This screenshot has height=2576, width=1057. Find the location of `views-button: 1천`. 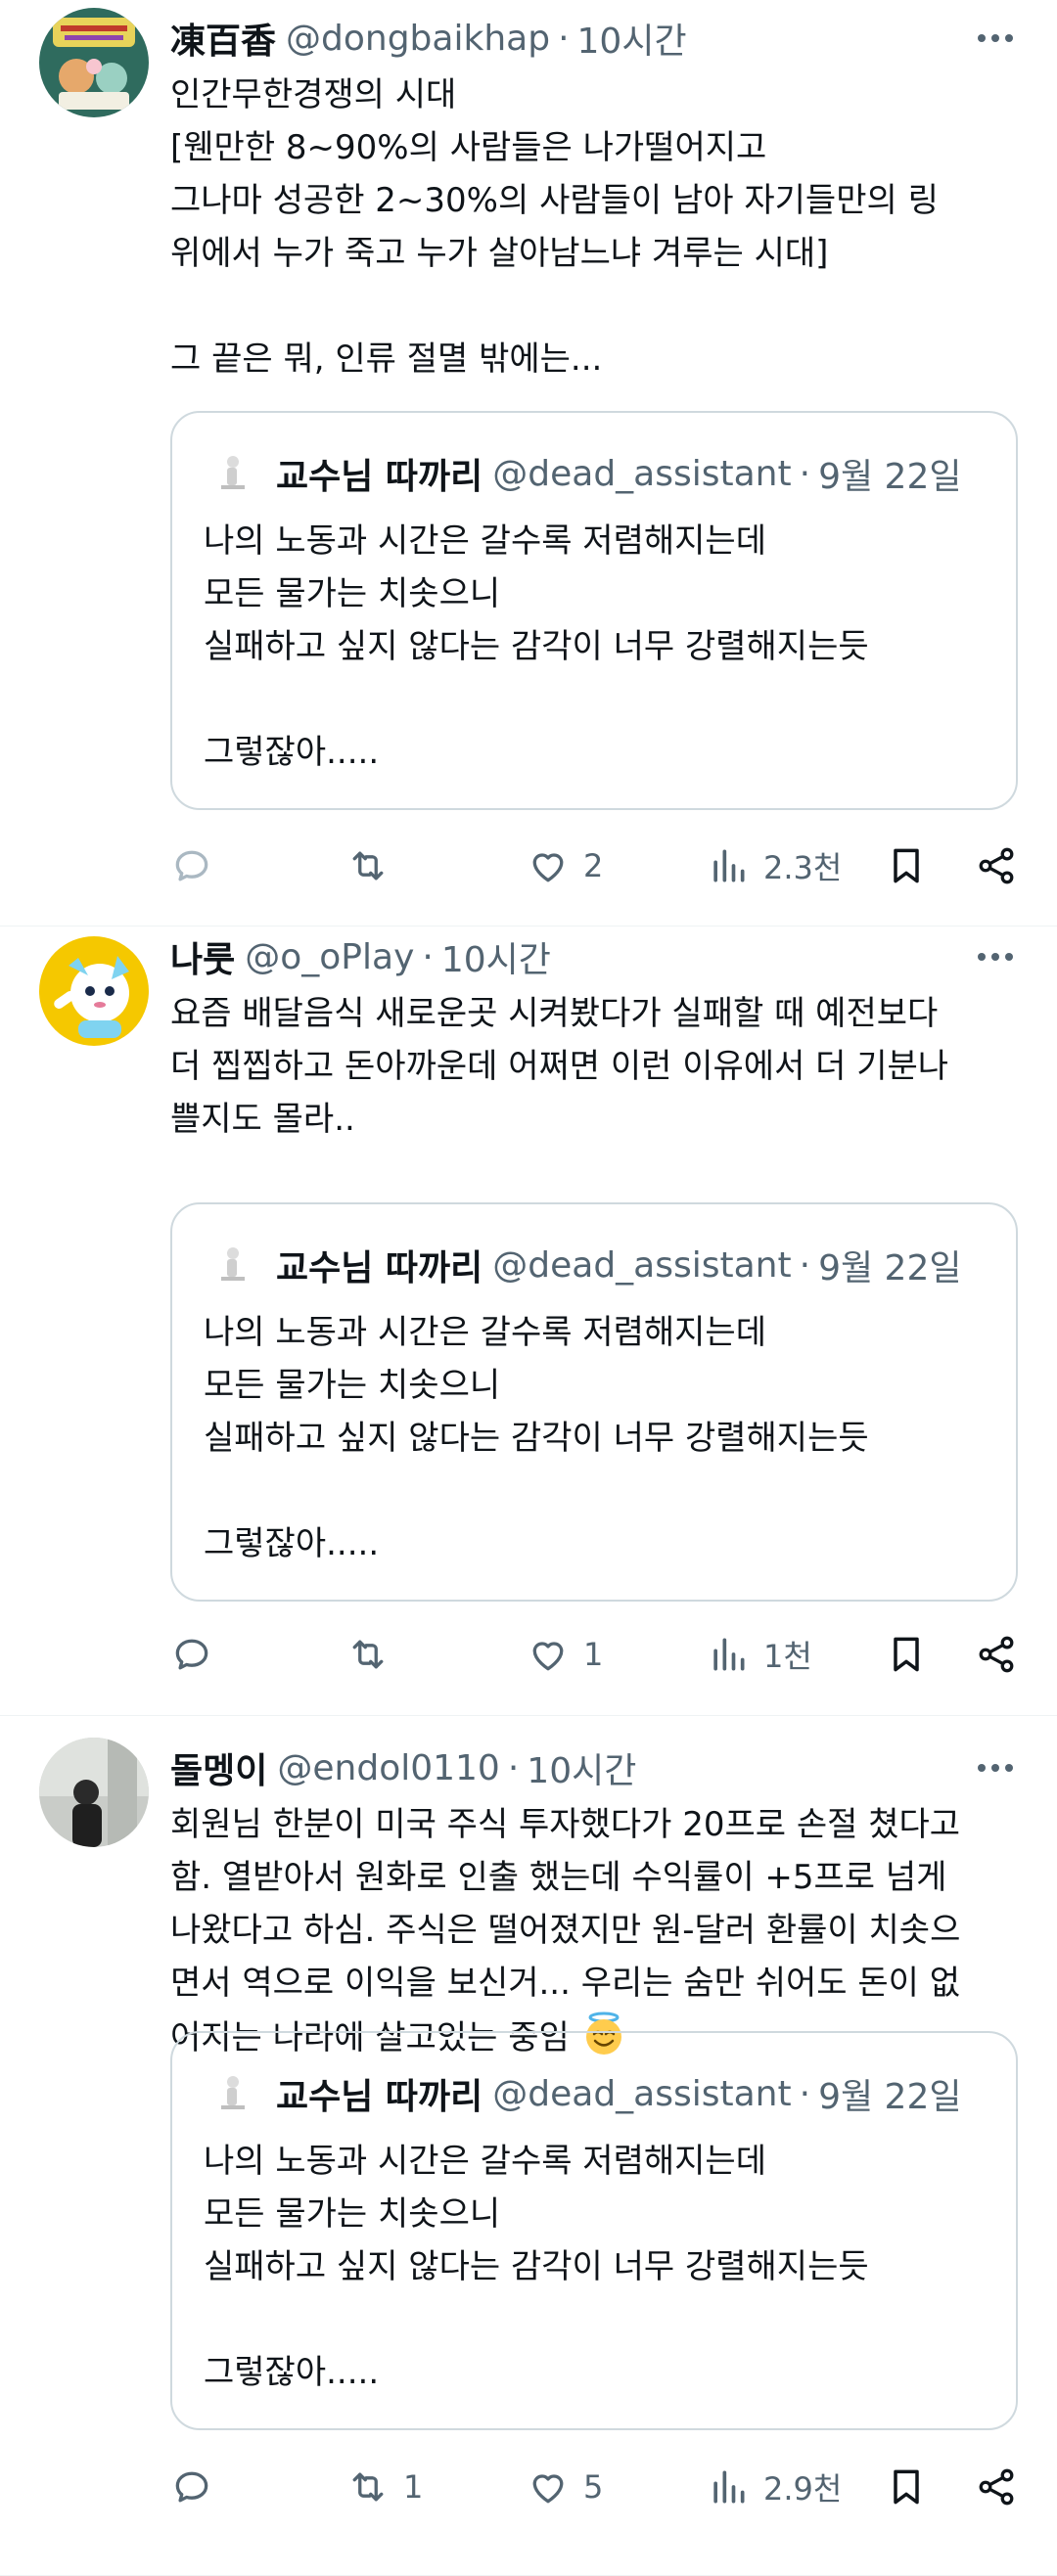

views-button: 1천 is located at coordinates (759, 1654).